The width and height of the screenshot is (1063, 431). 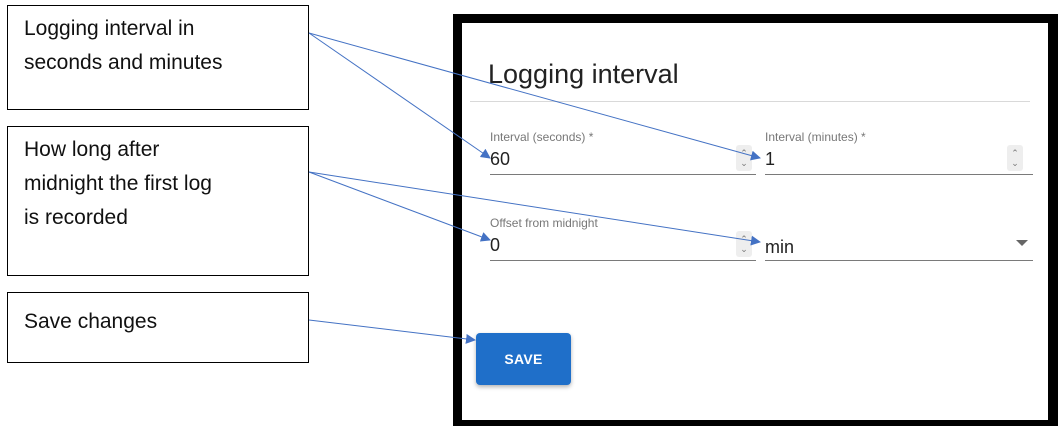 What do you see at coordinates (118, 183) in the screenshot?
I see `callout-text-line: midnight the first log` at bounding box center [118, 183].